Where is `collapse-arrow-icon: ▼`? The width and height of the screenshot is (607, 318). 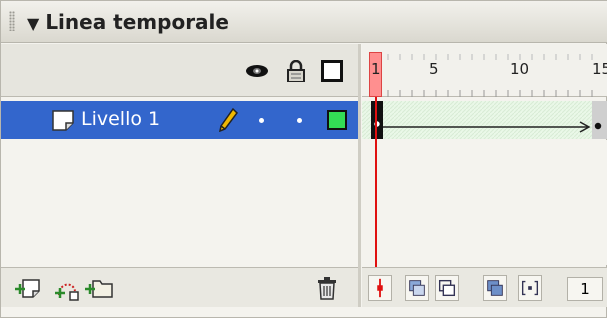 collapse-arrow-icon: ▼ is located at coordinates (33, 23).